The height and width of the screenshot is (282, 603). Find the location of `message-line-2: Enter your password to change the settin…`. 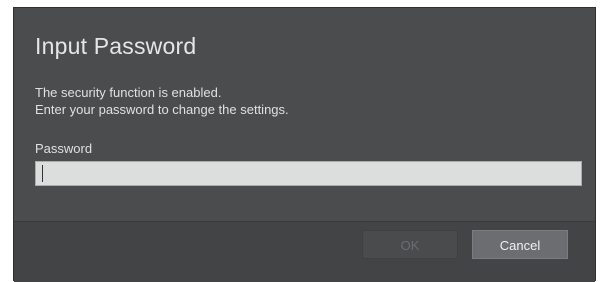

message-line-2: Enter your password to change the settin… is located at coordinates (162, 109).